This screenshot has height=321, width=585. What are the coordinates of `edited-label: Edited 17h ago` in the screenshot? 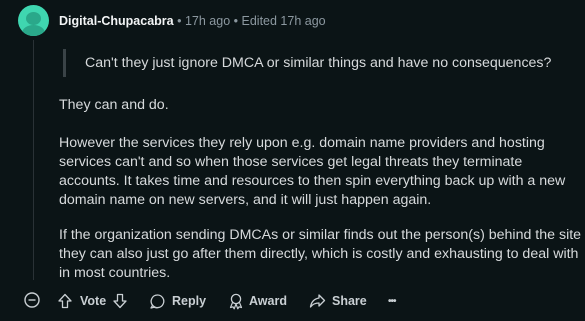 It's located at (283, 21).